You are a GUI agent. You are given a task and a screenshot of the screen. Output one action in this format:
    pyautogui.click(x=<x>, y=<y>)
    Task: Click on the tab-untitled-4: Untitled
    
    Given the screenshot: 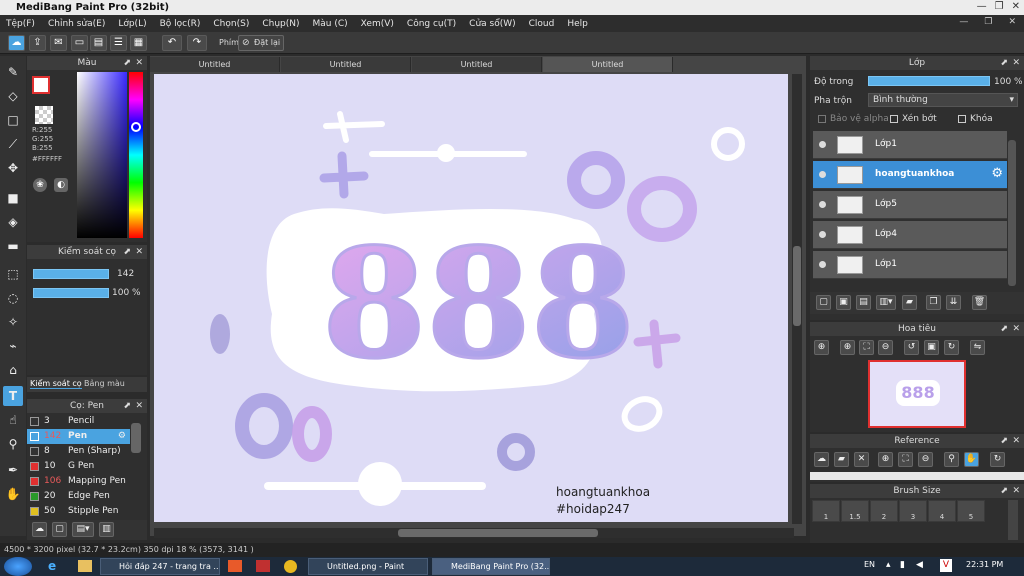 What is the action you would take?
    pyautogui.click(x=608, y=64)
    